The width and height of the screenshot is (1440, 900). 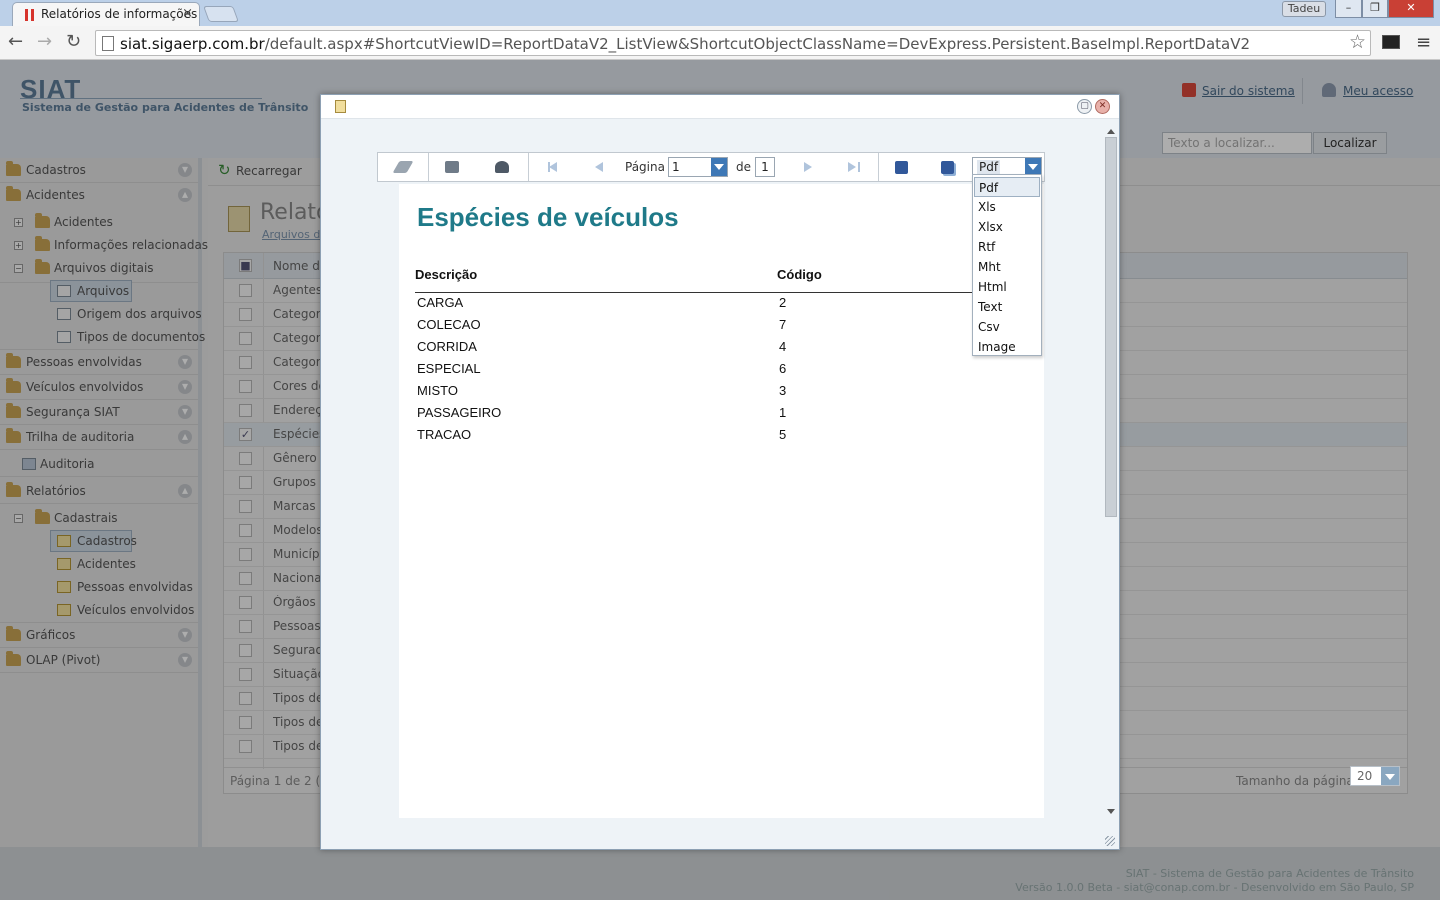 What do you see at coordinates (947, 167) in the screenshot?
I see `save-as-icon` at bounding box center [947, 167].